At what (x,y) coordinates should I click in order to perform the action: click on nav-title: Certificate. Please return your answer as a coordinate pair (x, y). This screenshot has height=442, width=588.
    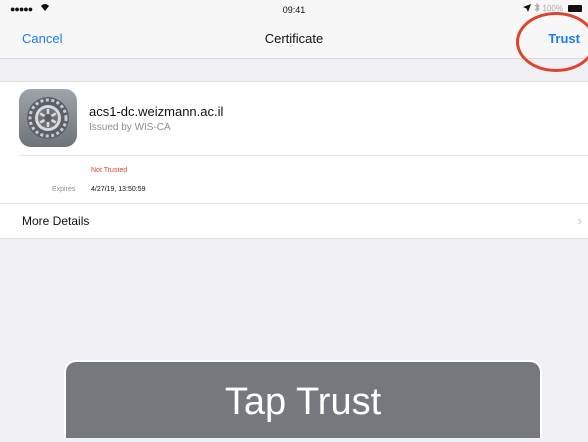
    Looking at the image, I should click on (294, 38).